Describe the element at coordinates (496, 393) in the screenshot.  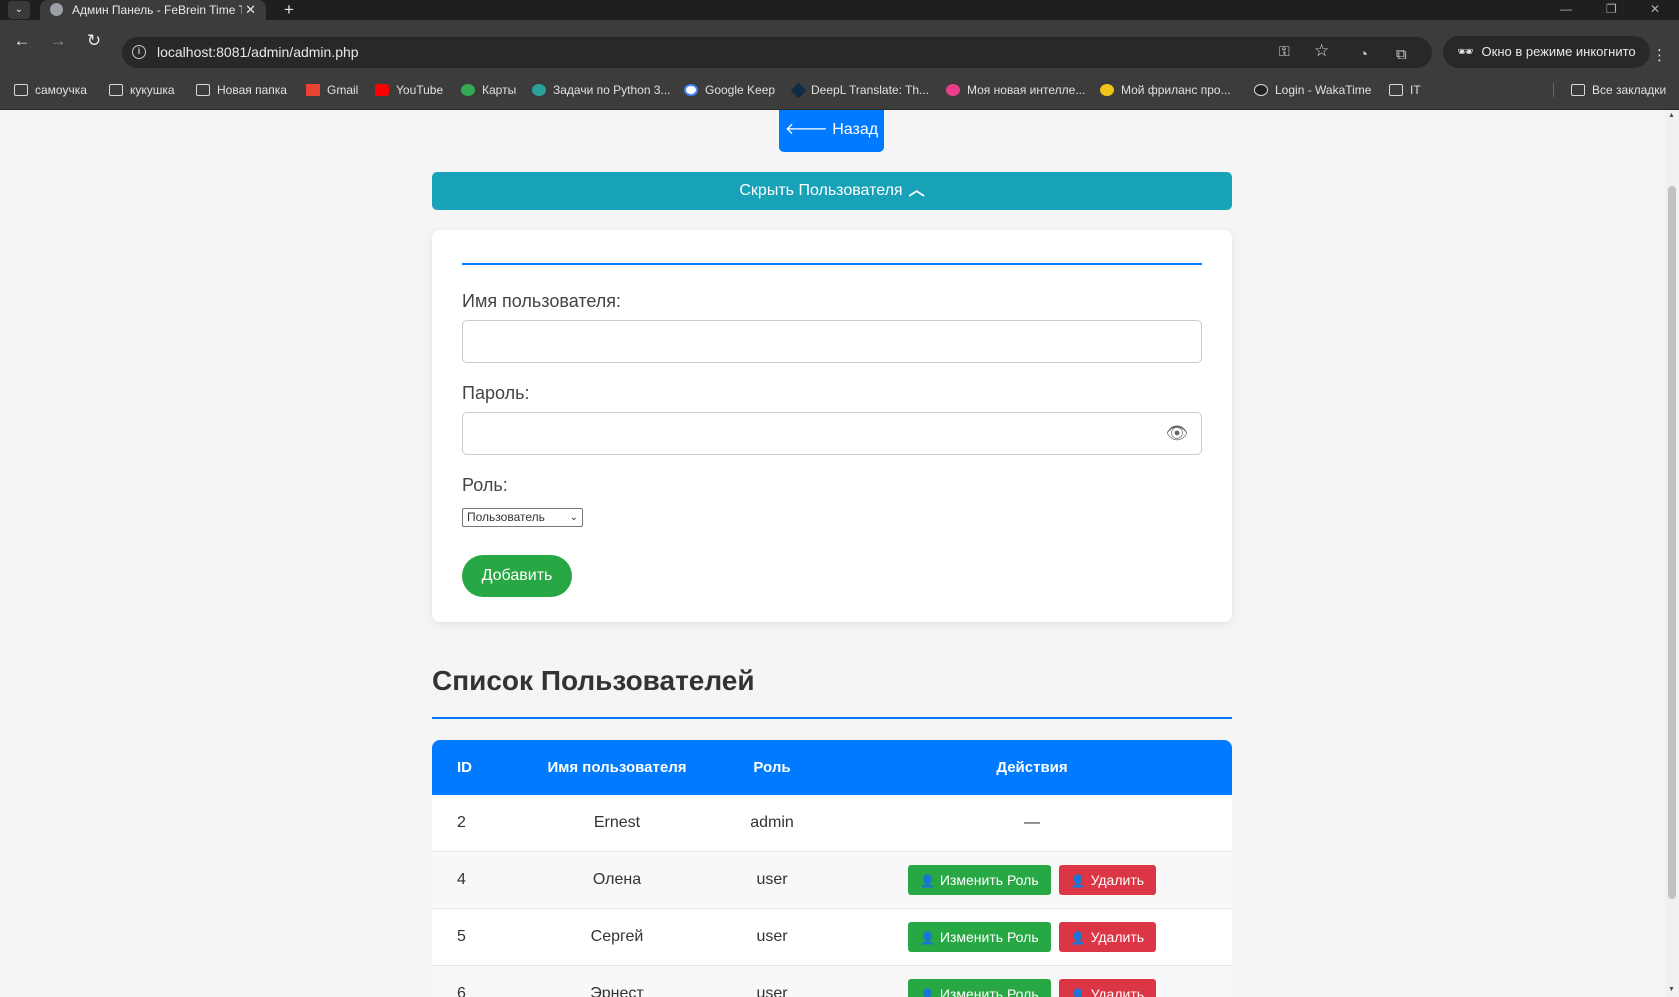
I see `password-label: Пароль:` at that location.